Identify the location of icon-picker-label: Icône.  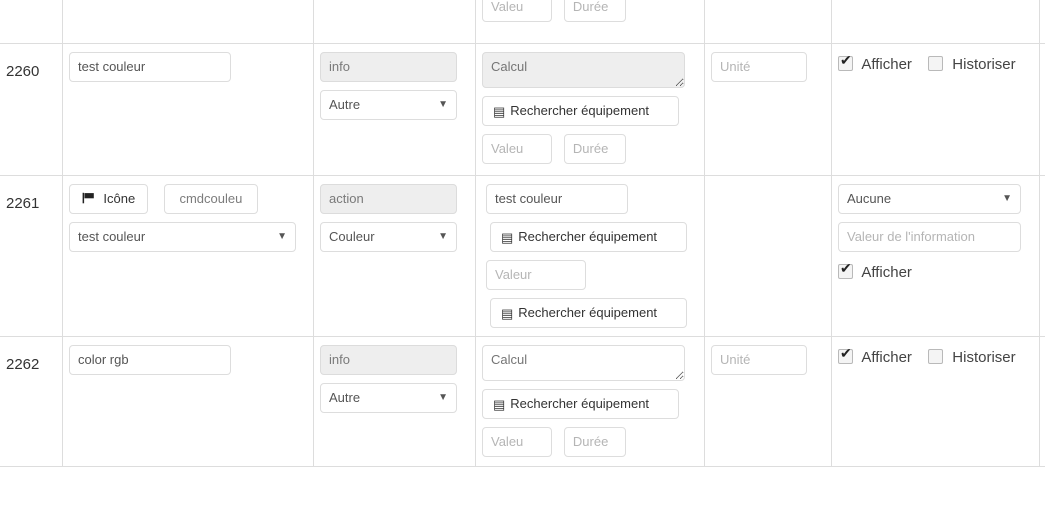
(119, 198).